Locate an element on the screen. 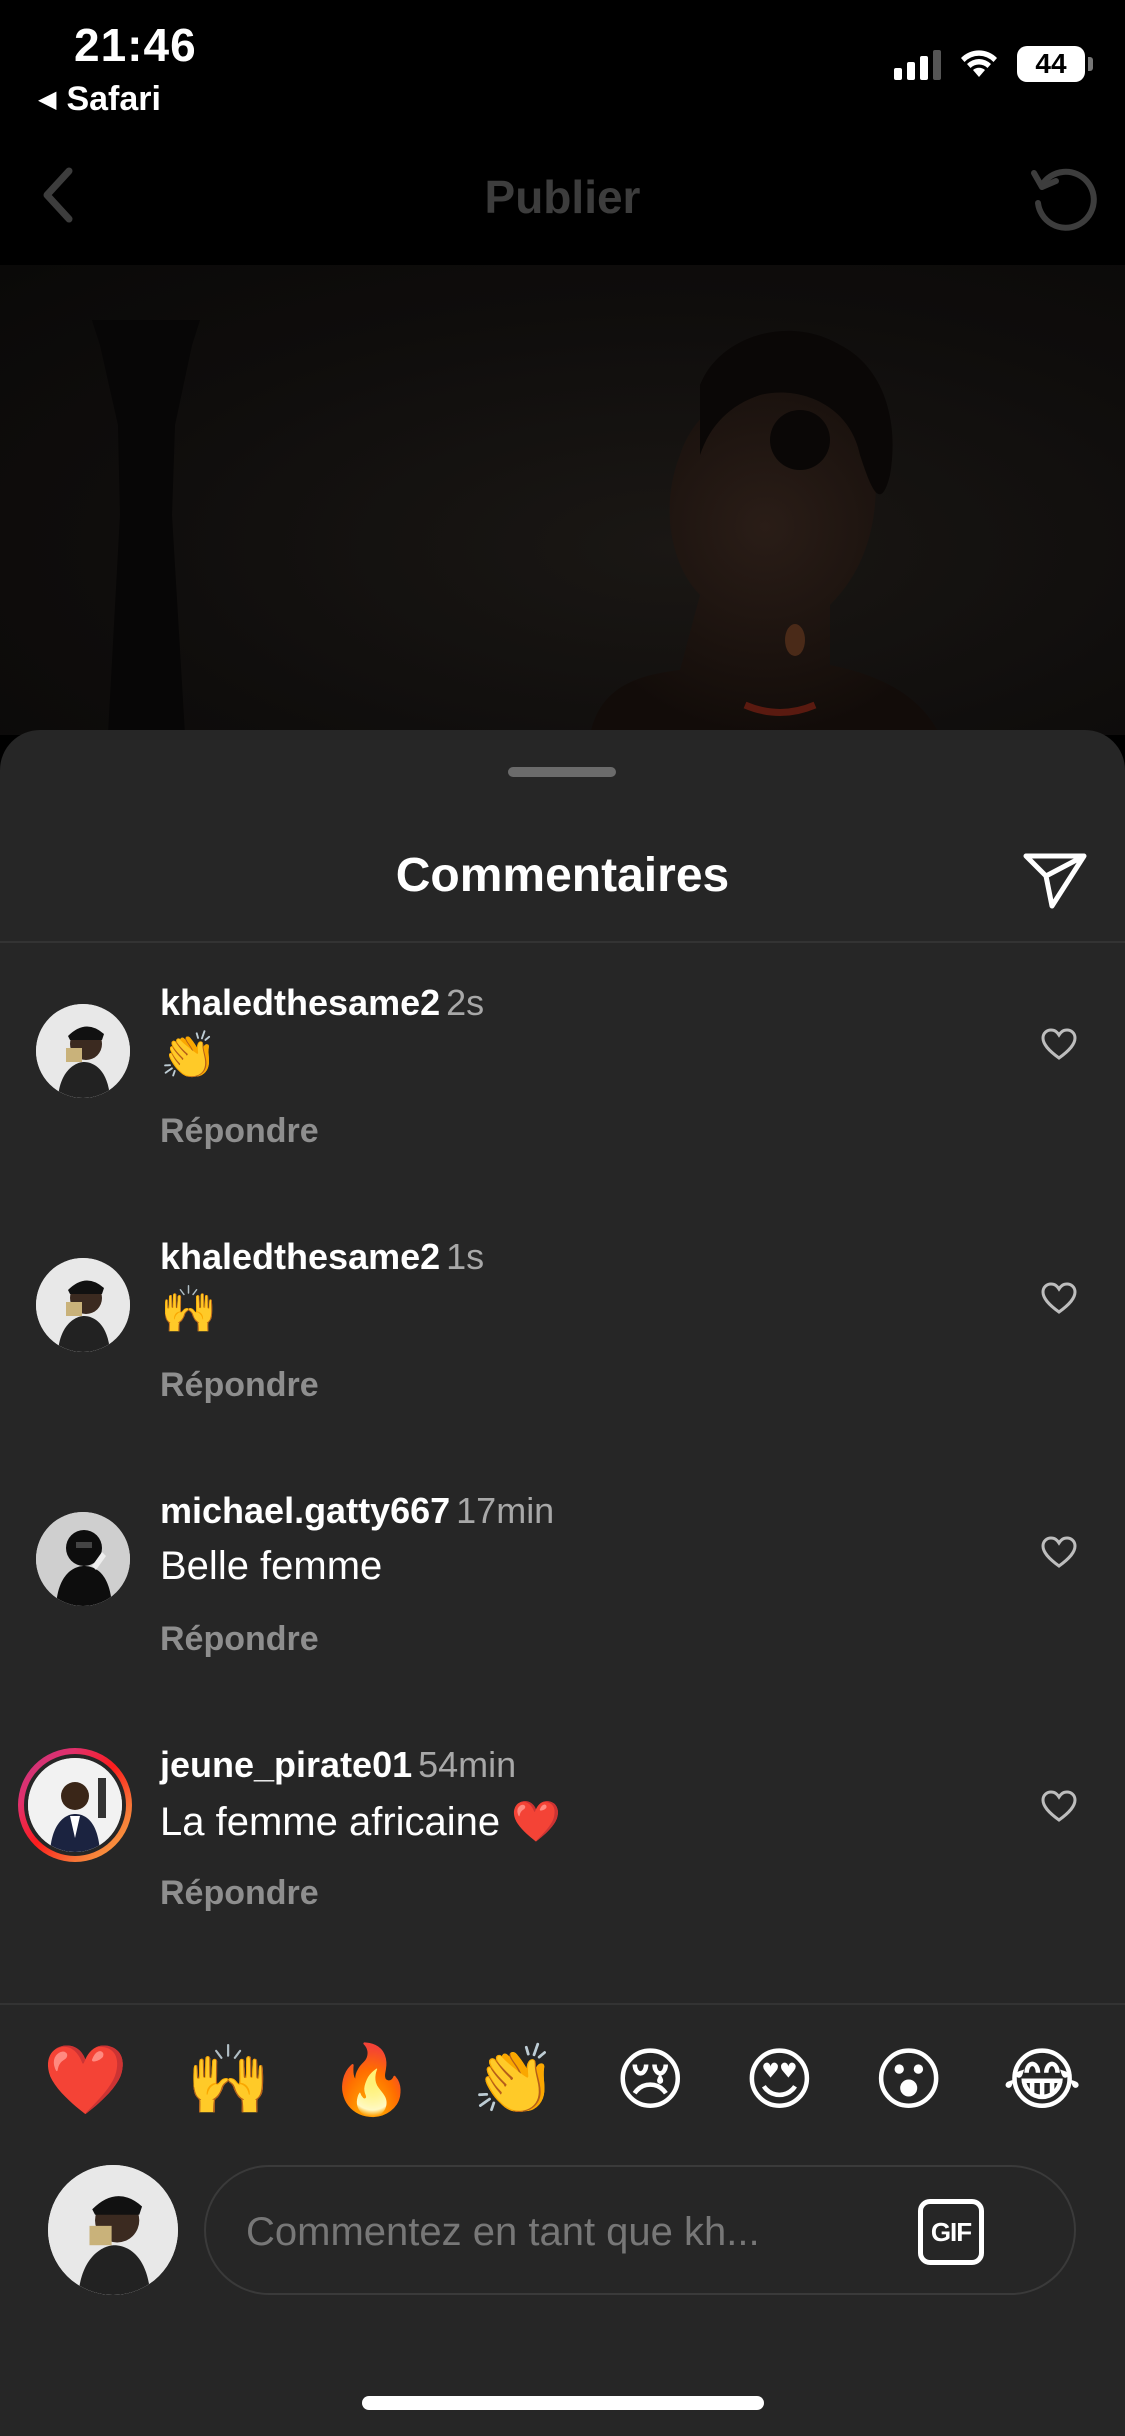  quick-reactions-bar: ❤️ 🙌 🔥 👏 😢 😍 😮 😂 is located at coordinates (562, 2080).